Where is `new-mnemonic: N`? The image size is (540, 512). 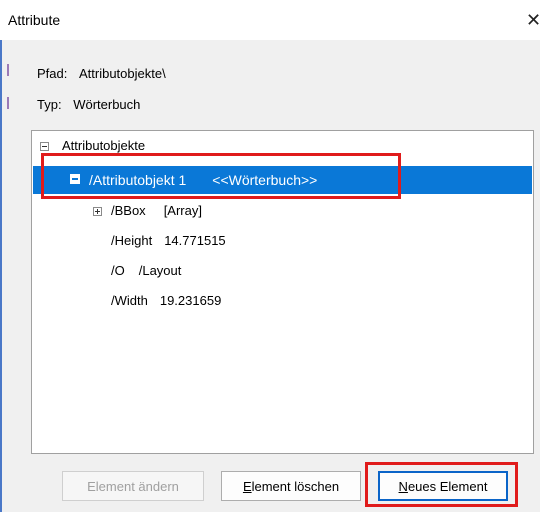
new-mnemonic: N is located at coordinates (403, 486).